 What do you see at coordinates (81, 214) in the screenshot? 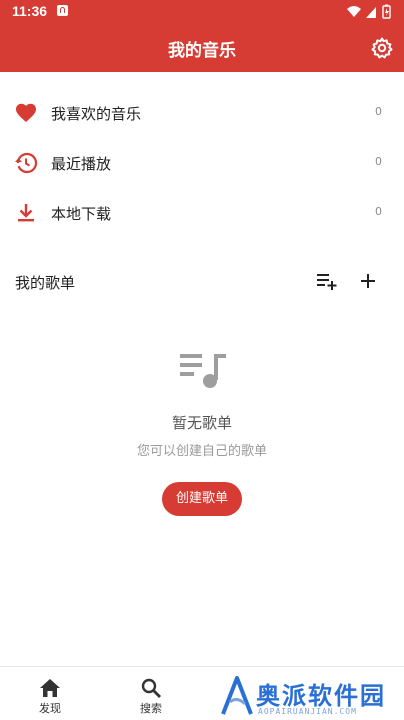
I see `menu-label: 本地下载` at bounding box center [81, 214].